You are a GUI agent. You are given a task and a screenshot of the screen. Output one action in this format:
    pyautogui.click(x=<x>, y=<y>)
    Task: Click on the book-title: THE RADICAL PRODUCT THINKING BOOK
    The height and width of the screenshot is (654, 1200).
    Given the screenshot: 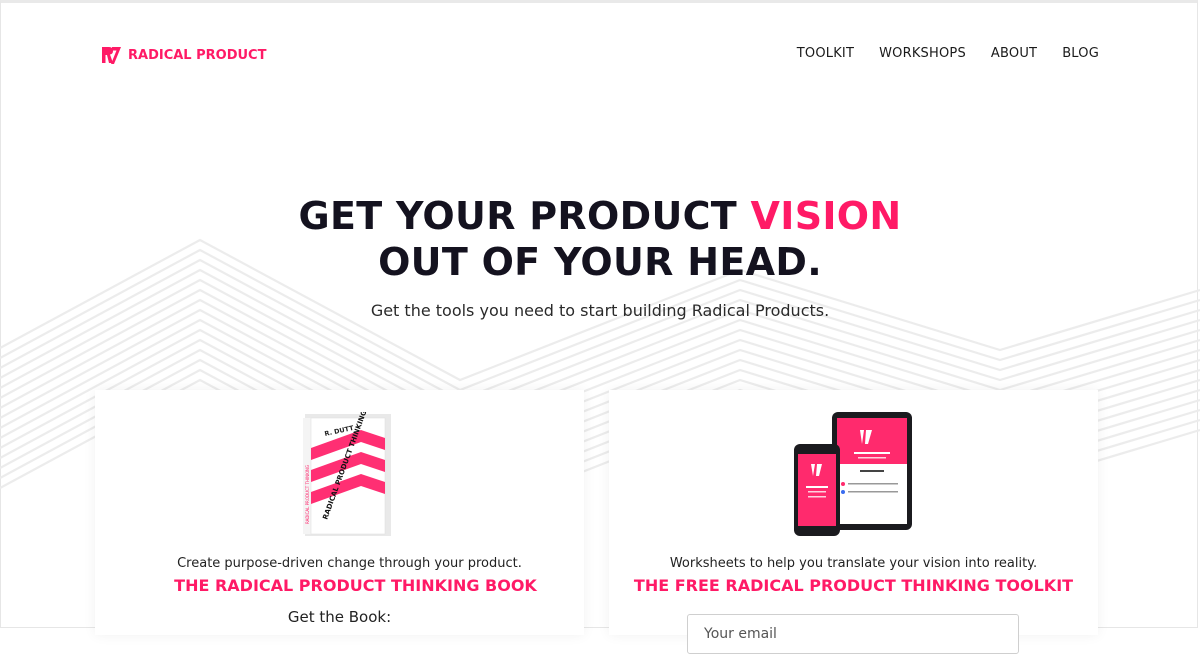 What is the action you would take?
    pyautogui.click(x=355, y=585)
    